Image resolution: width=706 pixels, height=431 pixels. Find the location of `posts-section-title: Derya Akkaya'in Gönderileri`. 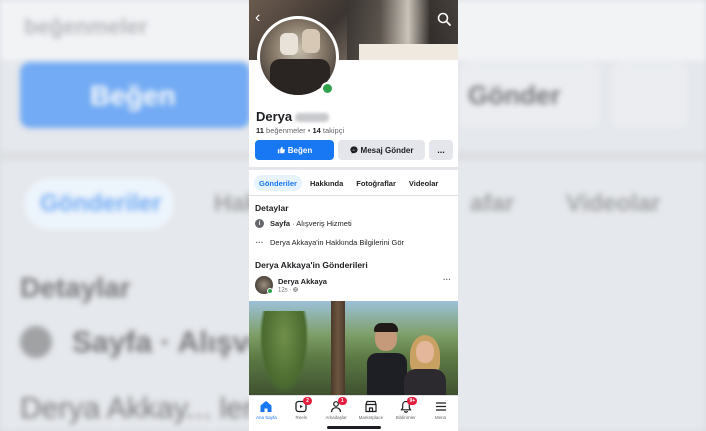

posts-section-title: Derya Akkaya'in Gönderileri is located at coordinates (311, 265).